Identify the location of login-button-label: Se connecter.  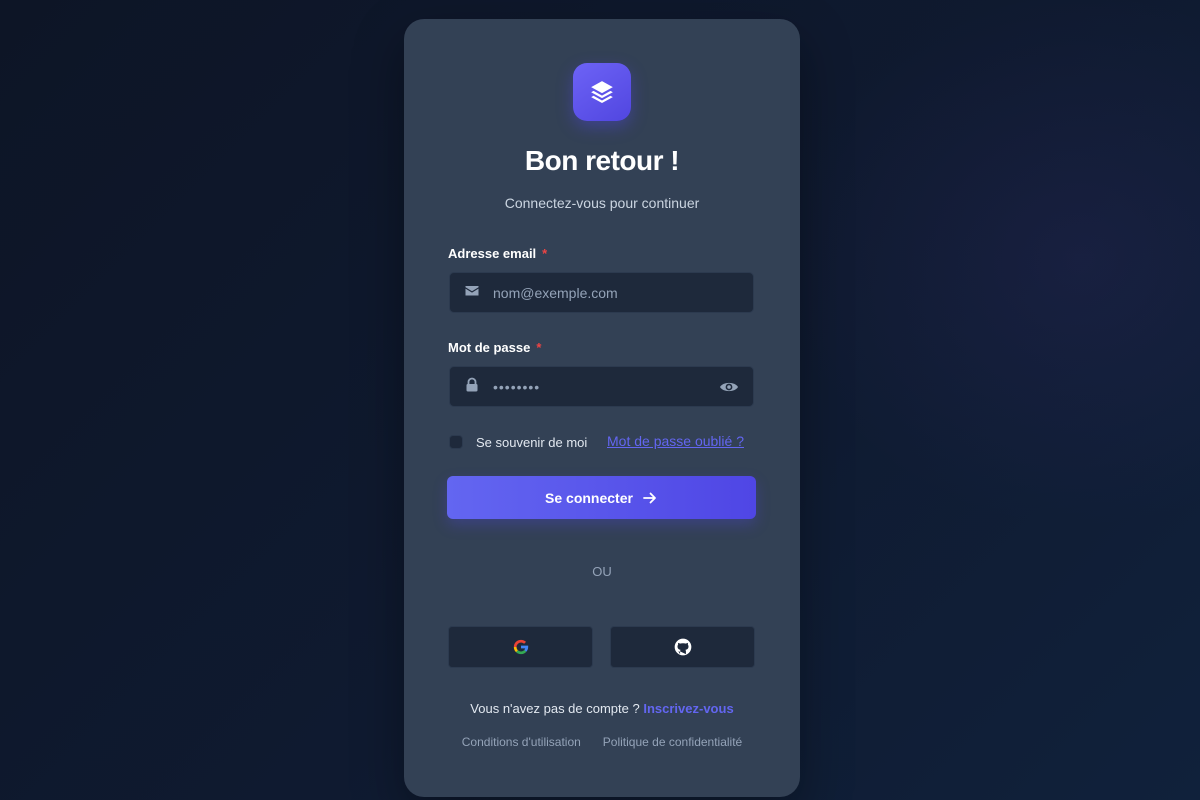
(589, 497).